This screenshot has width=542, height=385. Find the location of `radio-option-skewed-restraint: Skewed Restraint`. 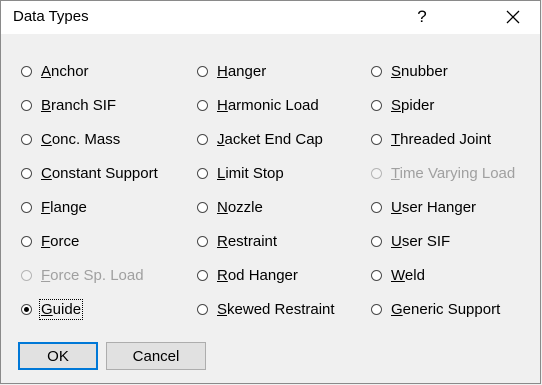

radio-option-skewed-restraint: Skewed Restraint is located at coordinates (266, 309).